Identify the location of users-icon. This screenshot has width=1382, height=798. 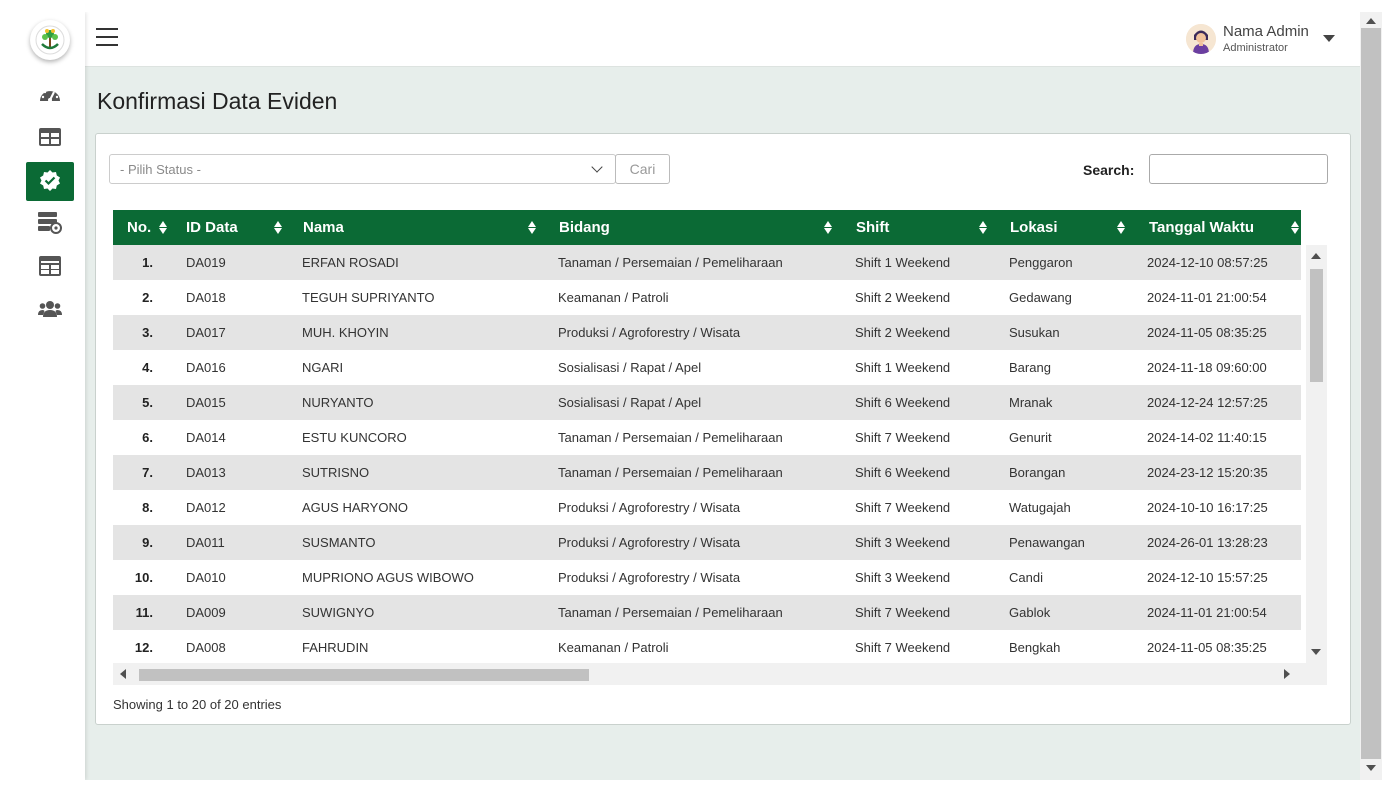
(50, 311).